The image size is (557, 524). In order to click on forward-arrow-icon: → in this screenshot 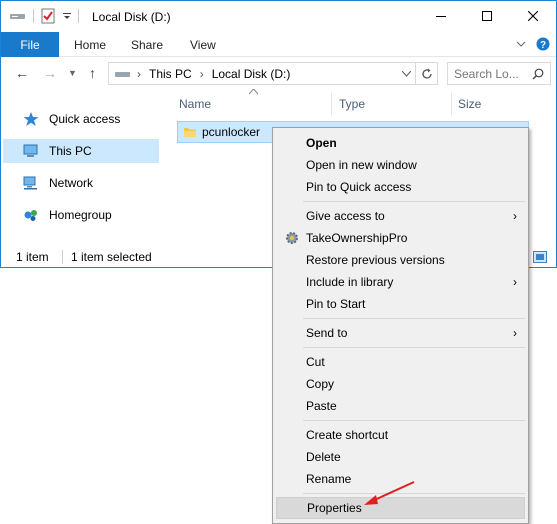, I will do `click(50, 73)`.